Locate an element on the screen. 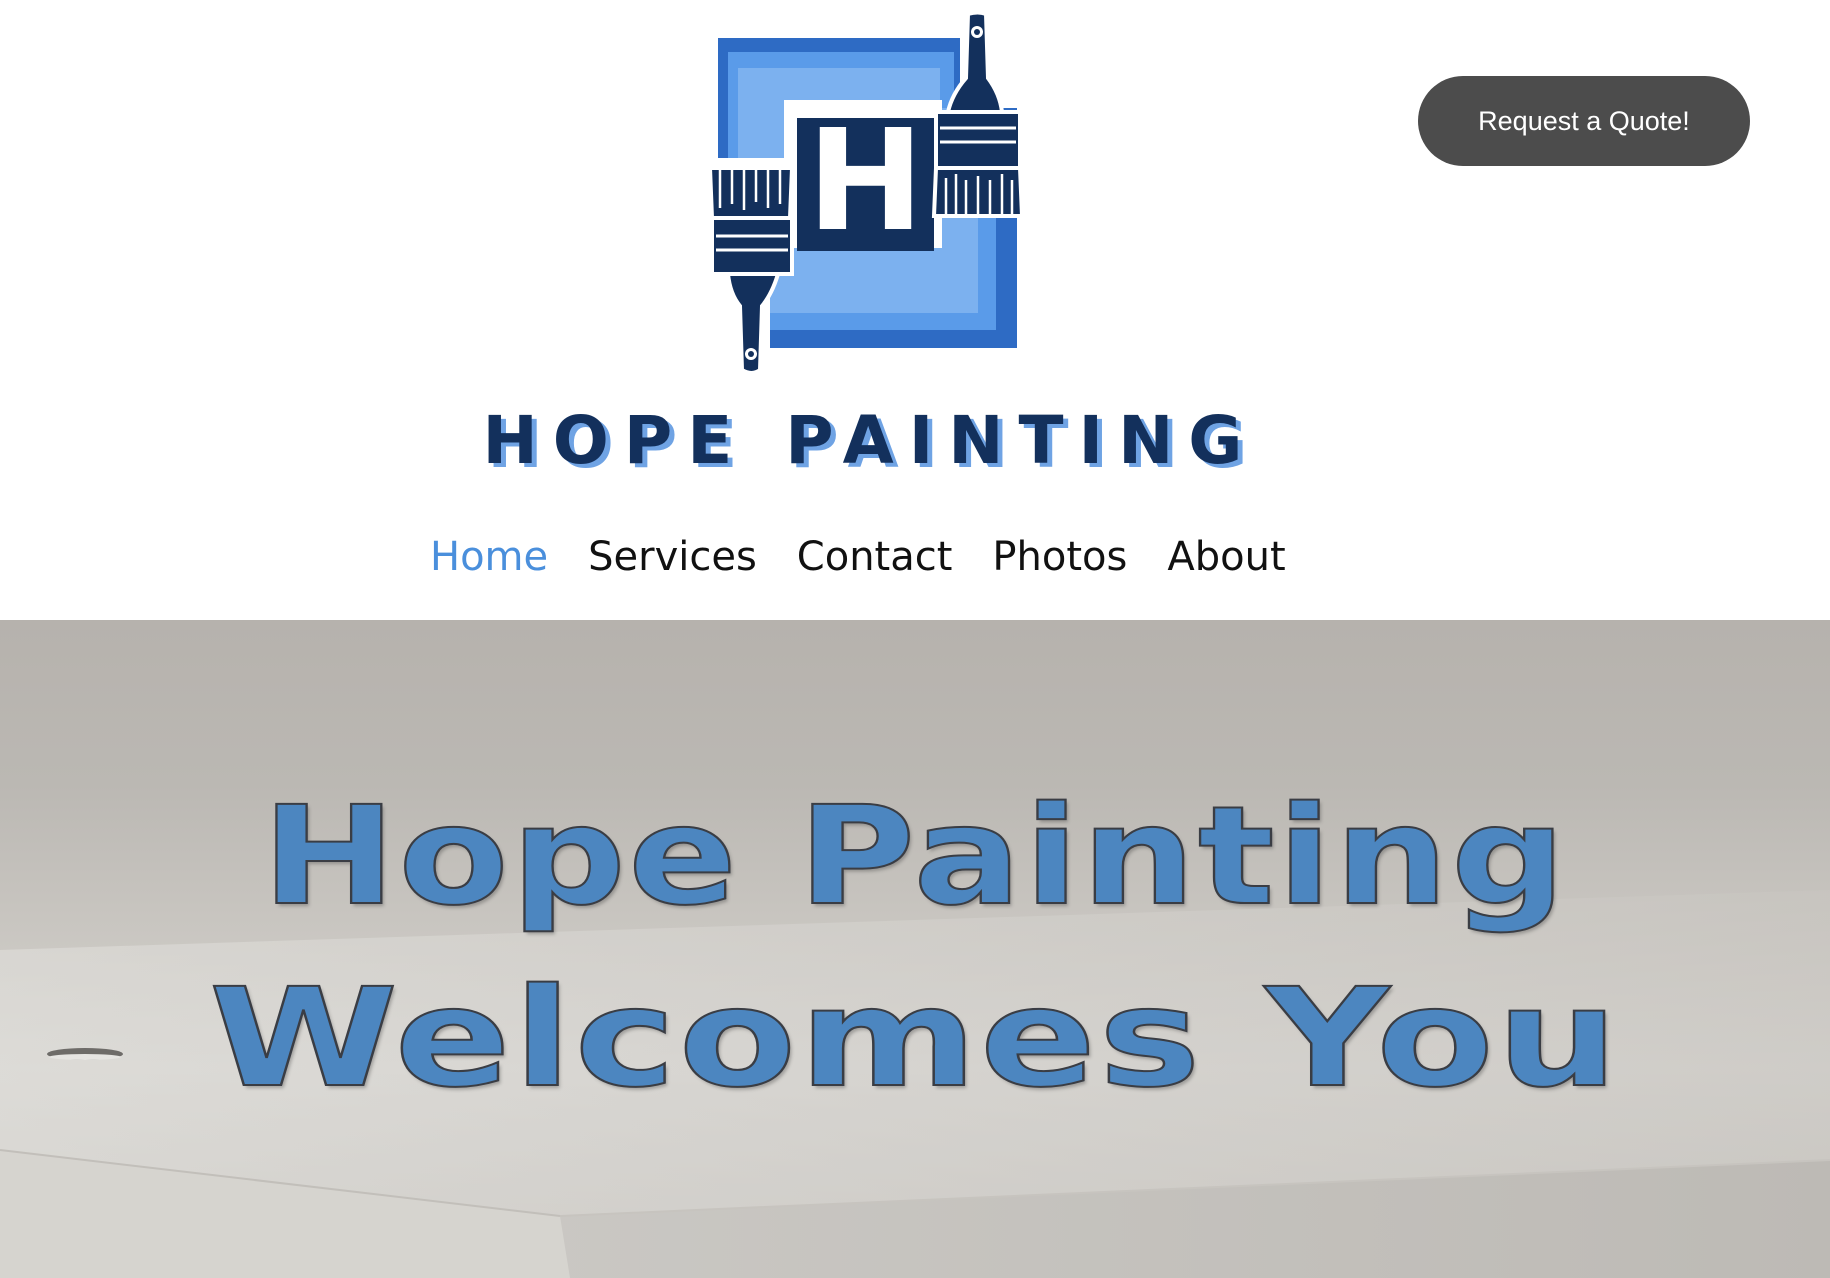 This screenshot has height=1278, width=1830. nav-item-photos: Photos is located at coordinates (1059, 557).